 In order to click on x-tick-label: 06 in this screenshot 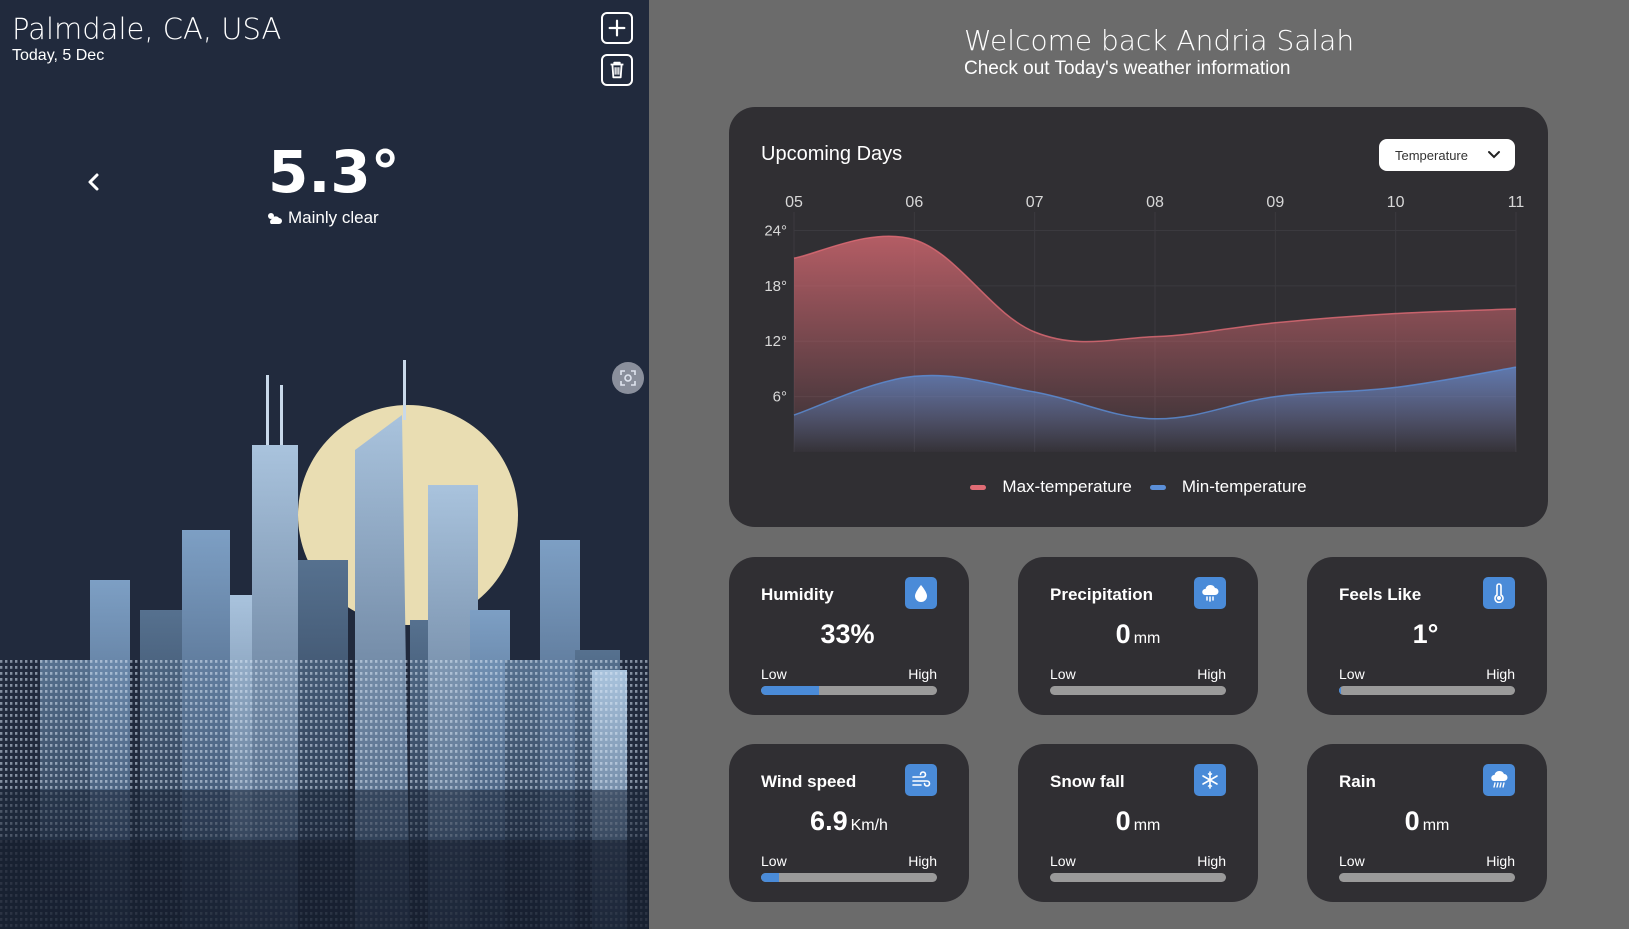, I will do `click(914, 202)`.